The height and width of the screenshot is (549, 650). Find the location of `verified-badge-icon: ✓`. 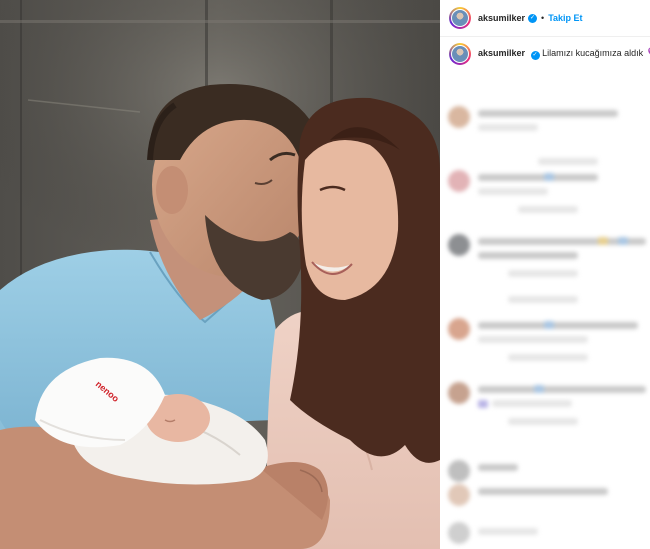

verified-badge-icon: ✓ is located at coordinates (533, 18).